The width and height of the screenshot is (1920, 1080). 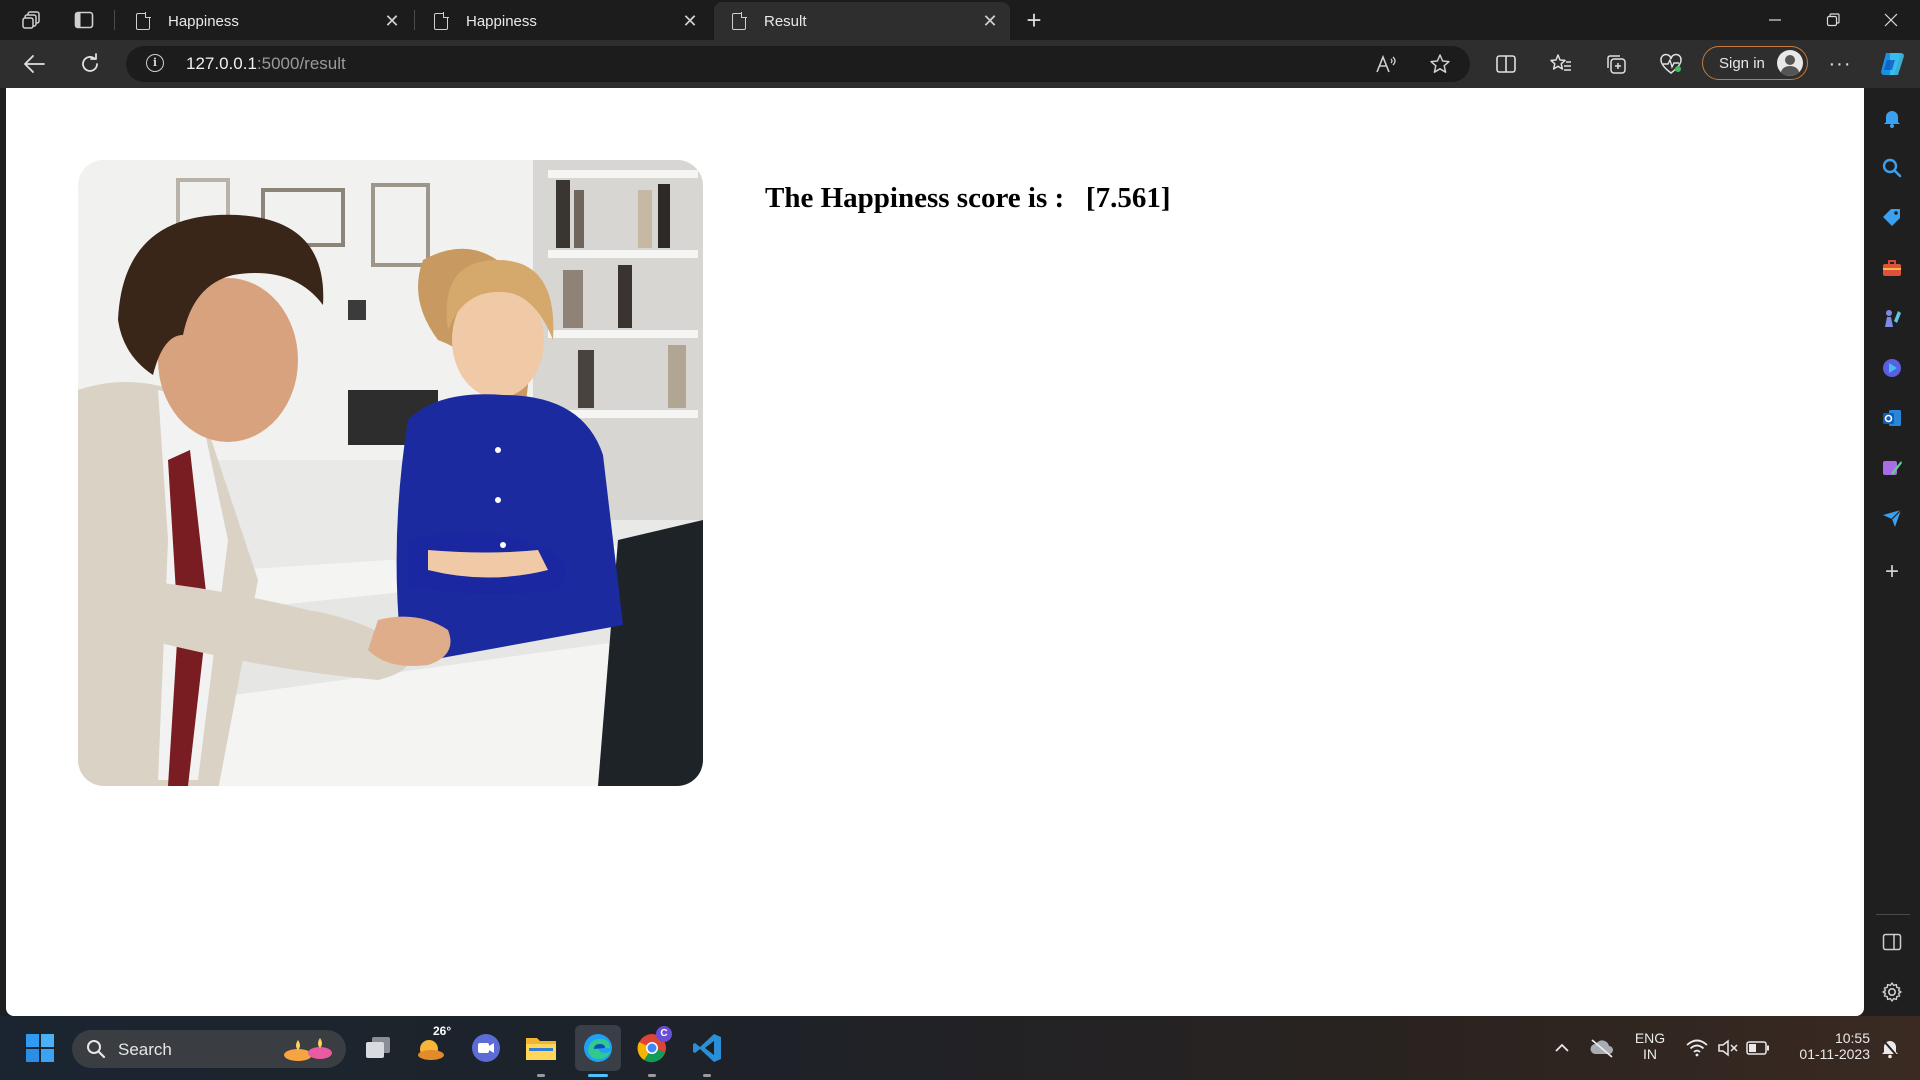 What do you see at coordinates (1758, 1048) in the screenshot?
I see `battery-icon` at bounding box center [1758, 1048].